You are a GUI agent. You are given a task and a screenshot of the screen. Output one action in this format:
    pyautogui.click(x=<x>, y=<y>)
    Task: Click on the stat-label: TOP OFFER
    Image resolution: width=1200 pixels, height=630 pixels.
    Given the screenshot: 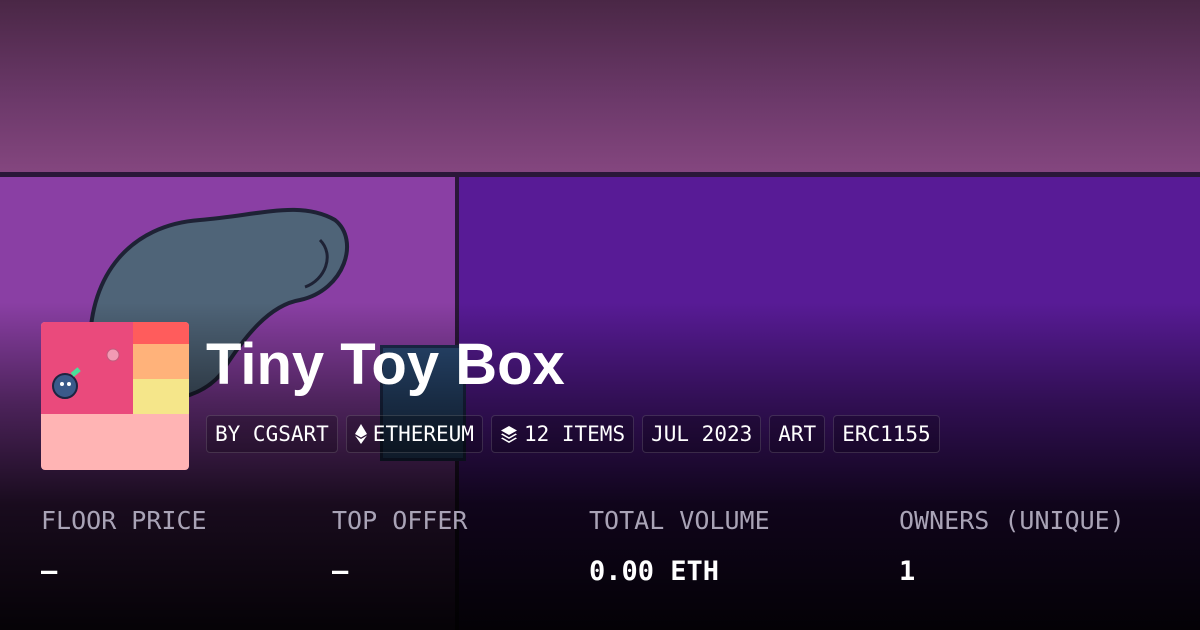 What is the action you would take?
    pyautogui.click(x=400, y=520)
    